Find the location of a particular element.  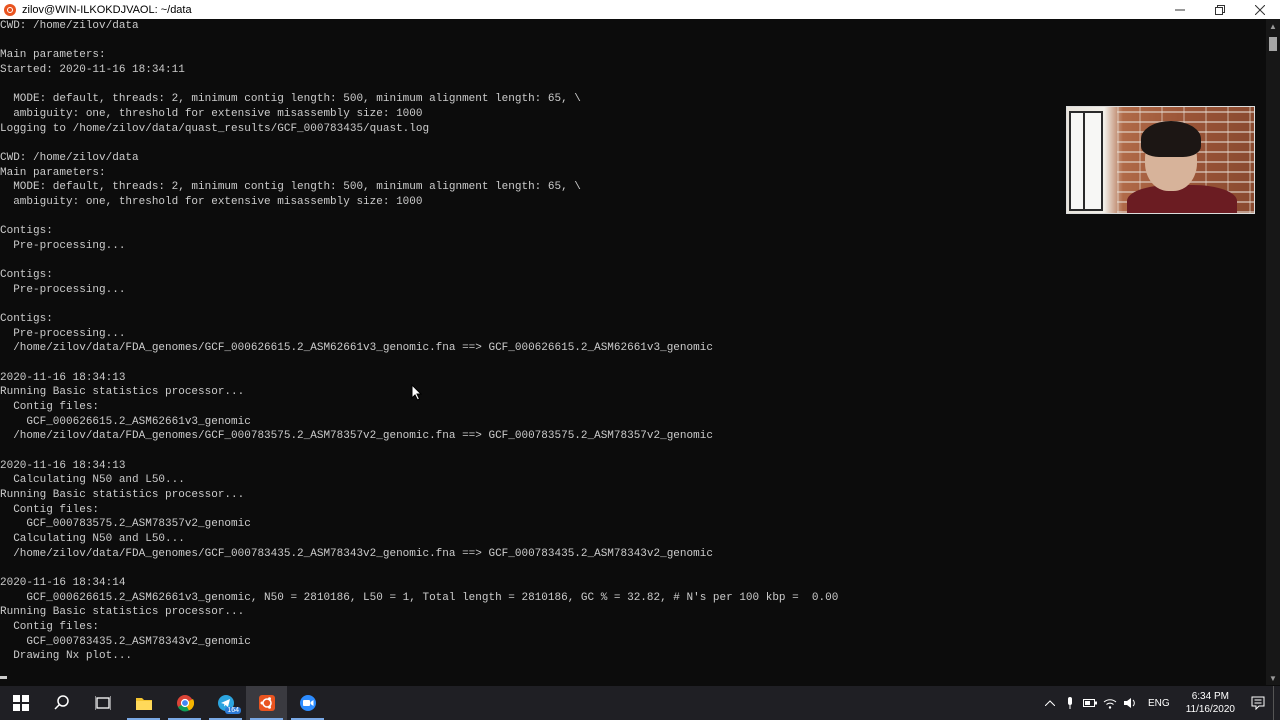

maximize-button is located at coordinates (1220, 9).